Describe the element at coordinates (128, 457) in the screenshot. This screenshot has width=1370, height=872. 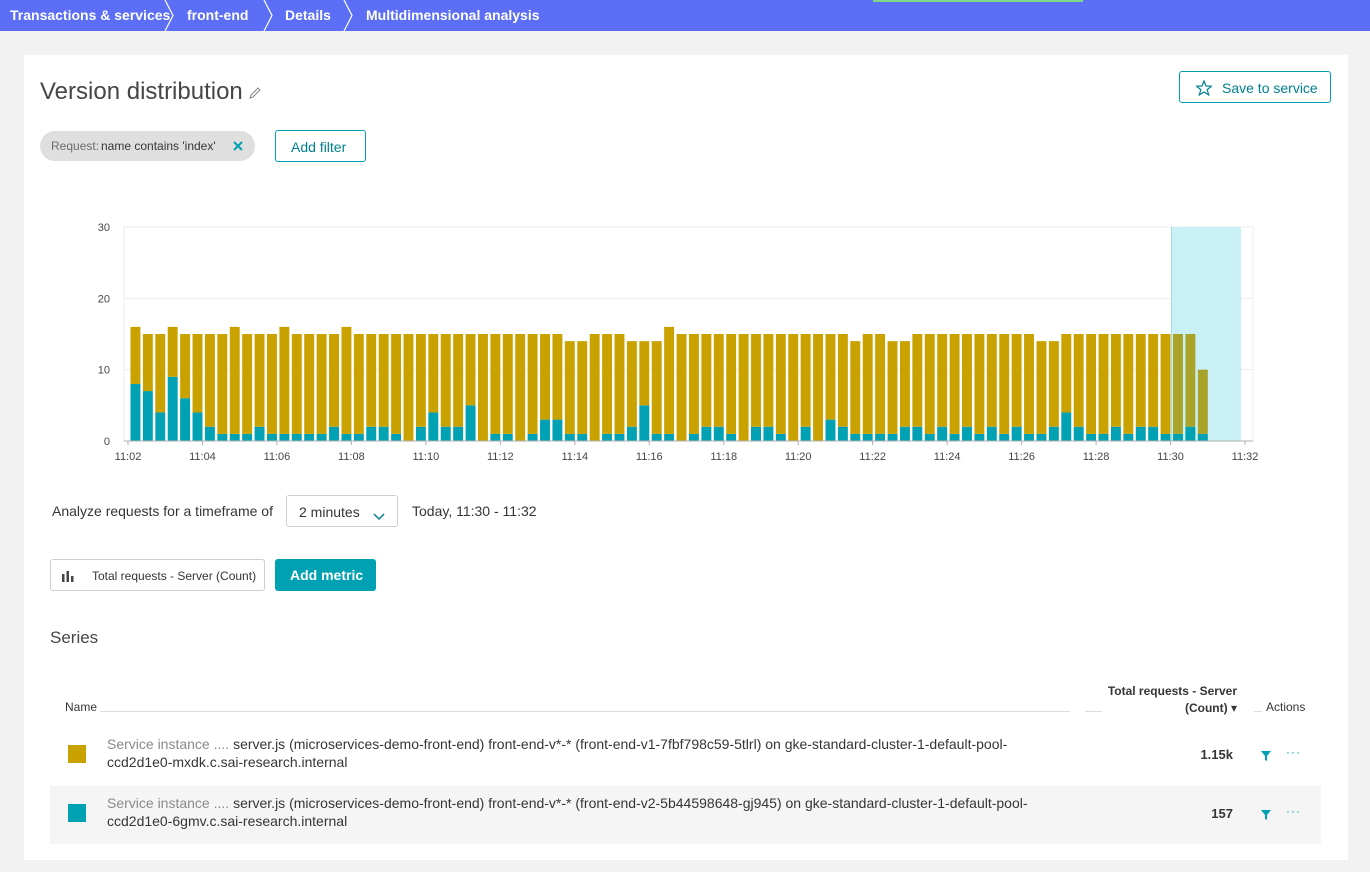
I see `x-tick-label: 11:02` at that location.